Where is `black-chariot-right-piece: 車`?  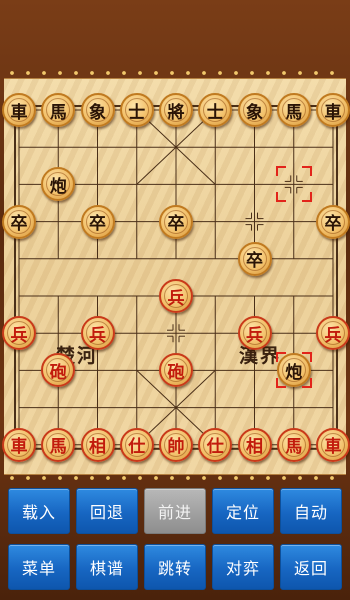 black-chariot-right-piece: 車 is located at coordinates (333, 110).